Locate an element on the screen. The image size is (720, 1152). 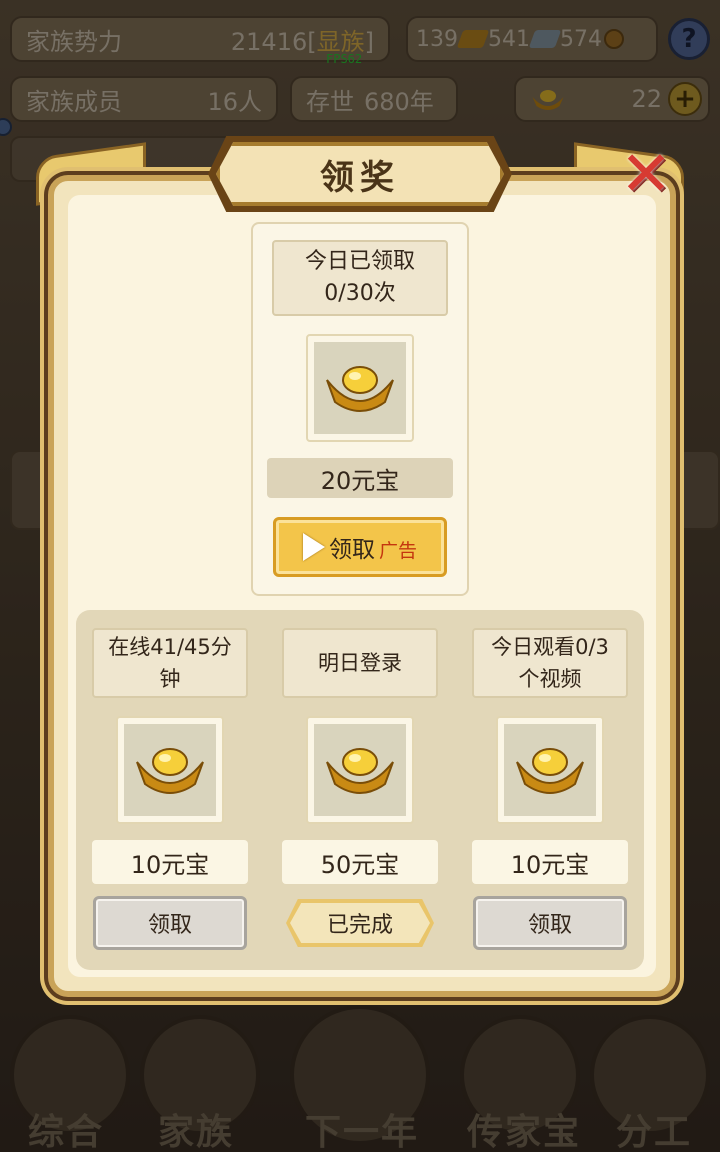
task-login-icon-frame is located at coordinates (360, 770).